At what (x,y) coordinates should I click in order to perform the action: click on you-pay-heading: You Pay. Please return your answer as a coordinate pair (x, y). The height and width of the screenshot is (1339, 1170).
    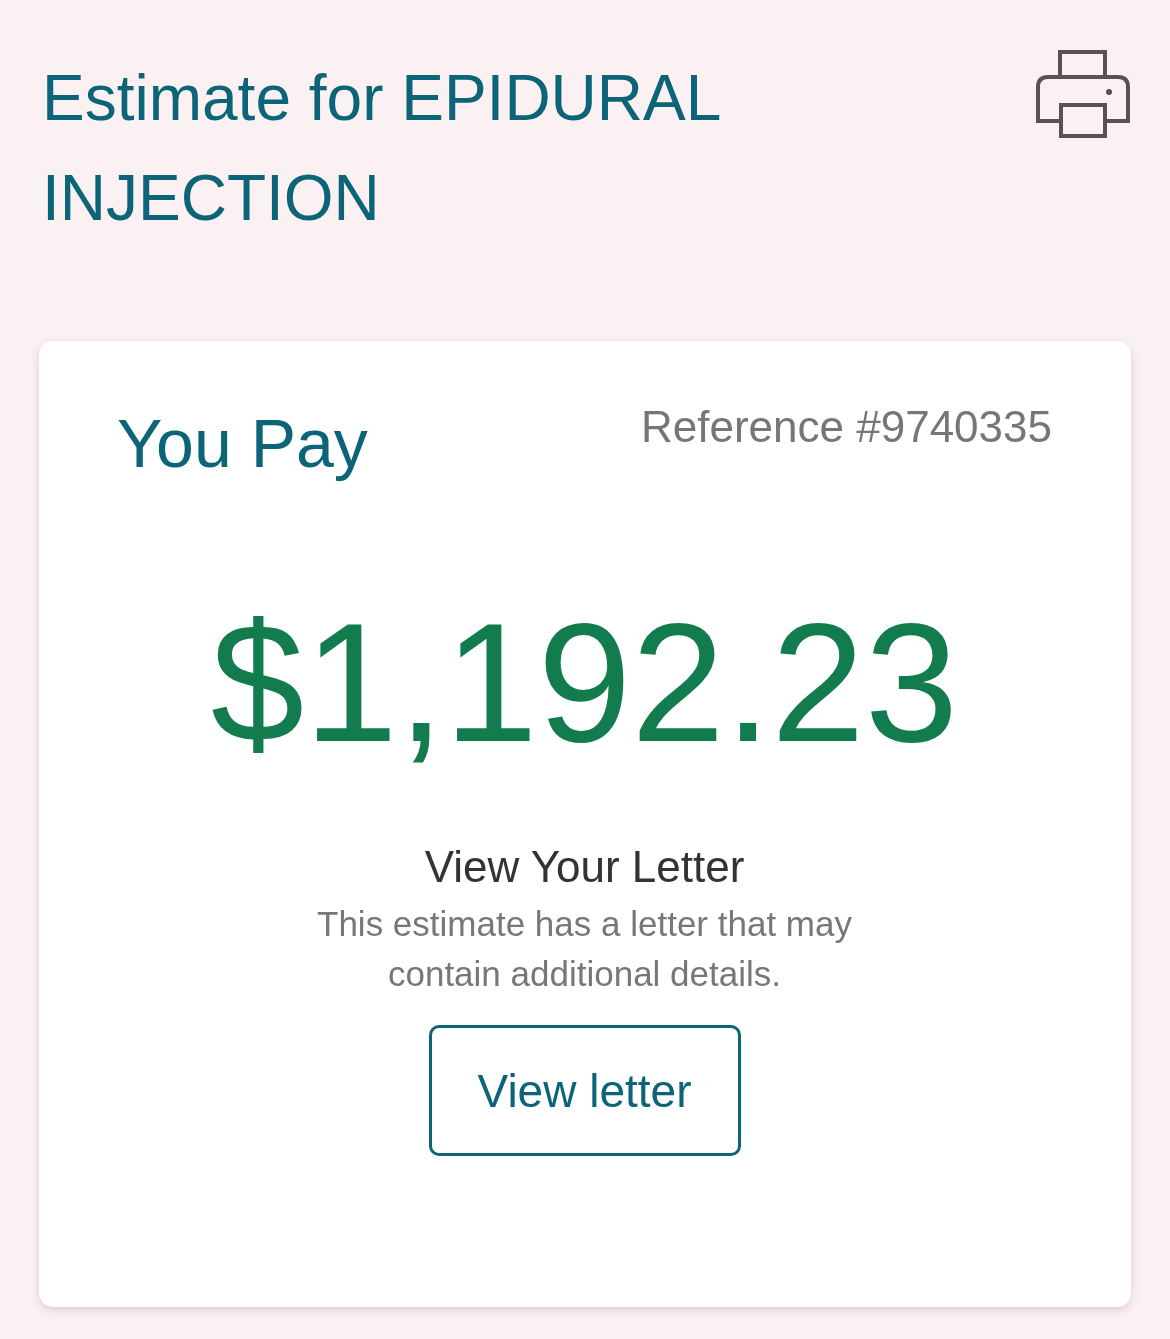
    Looking at the image, I should click on (242, 443).